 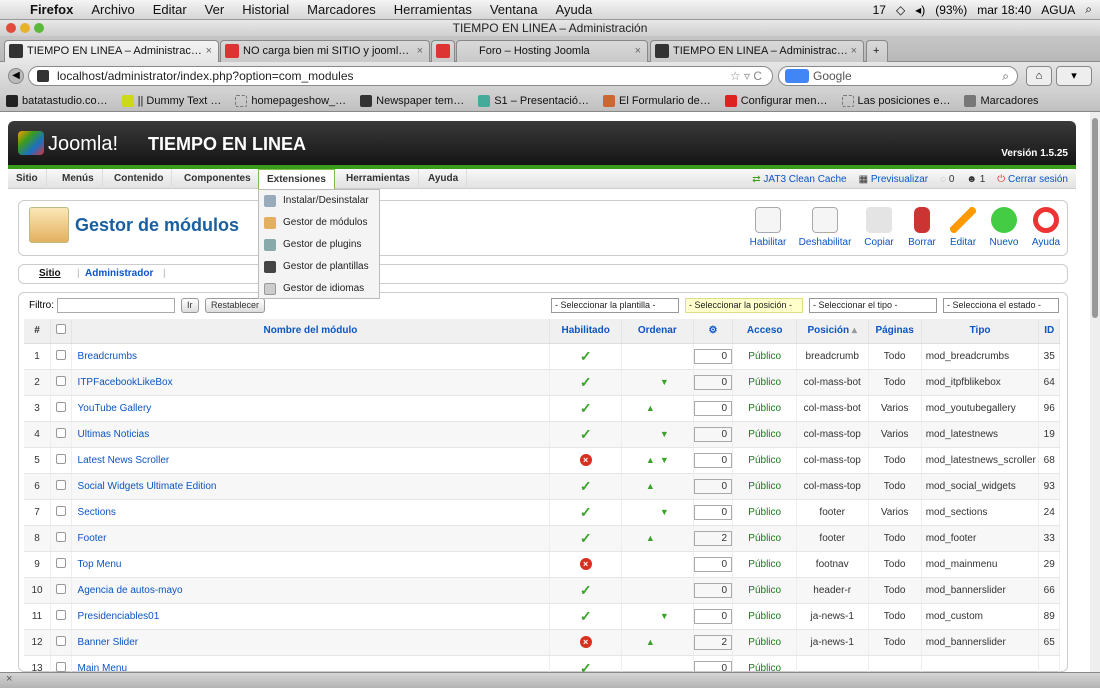 I want to click on disable-button: Deshabilitar, so click(x=825, y=227).